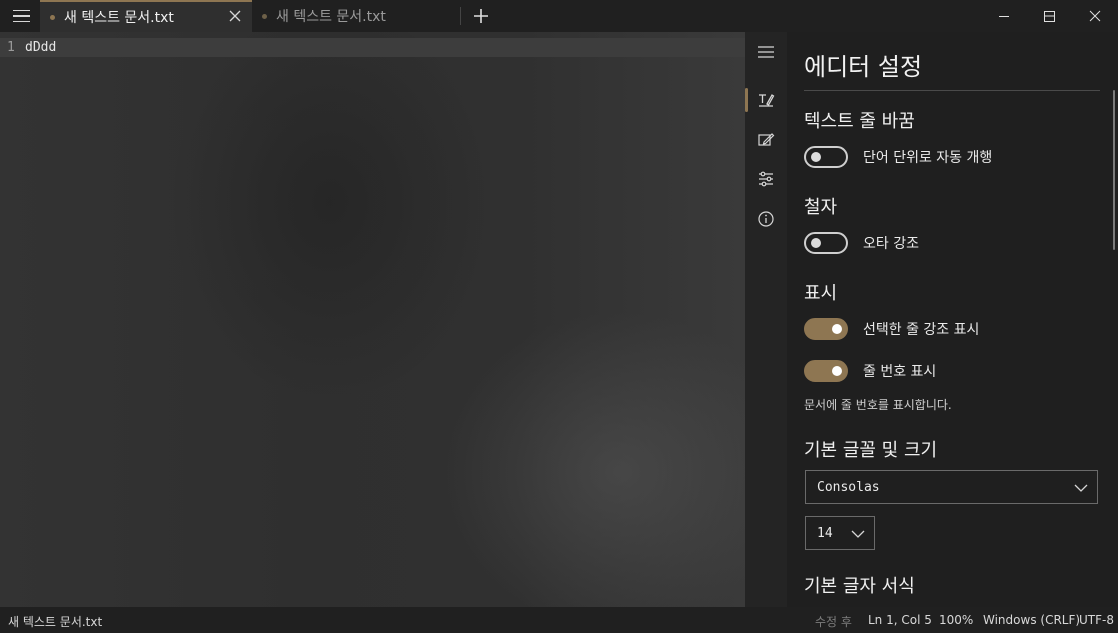  What do you see at coordinates (859, 586) in the screenshot?
I see `section-format: 기본 글자 서식` at bounding box center [859, 586].